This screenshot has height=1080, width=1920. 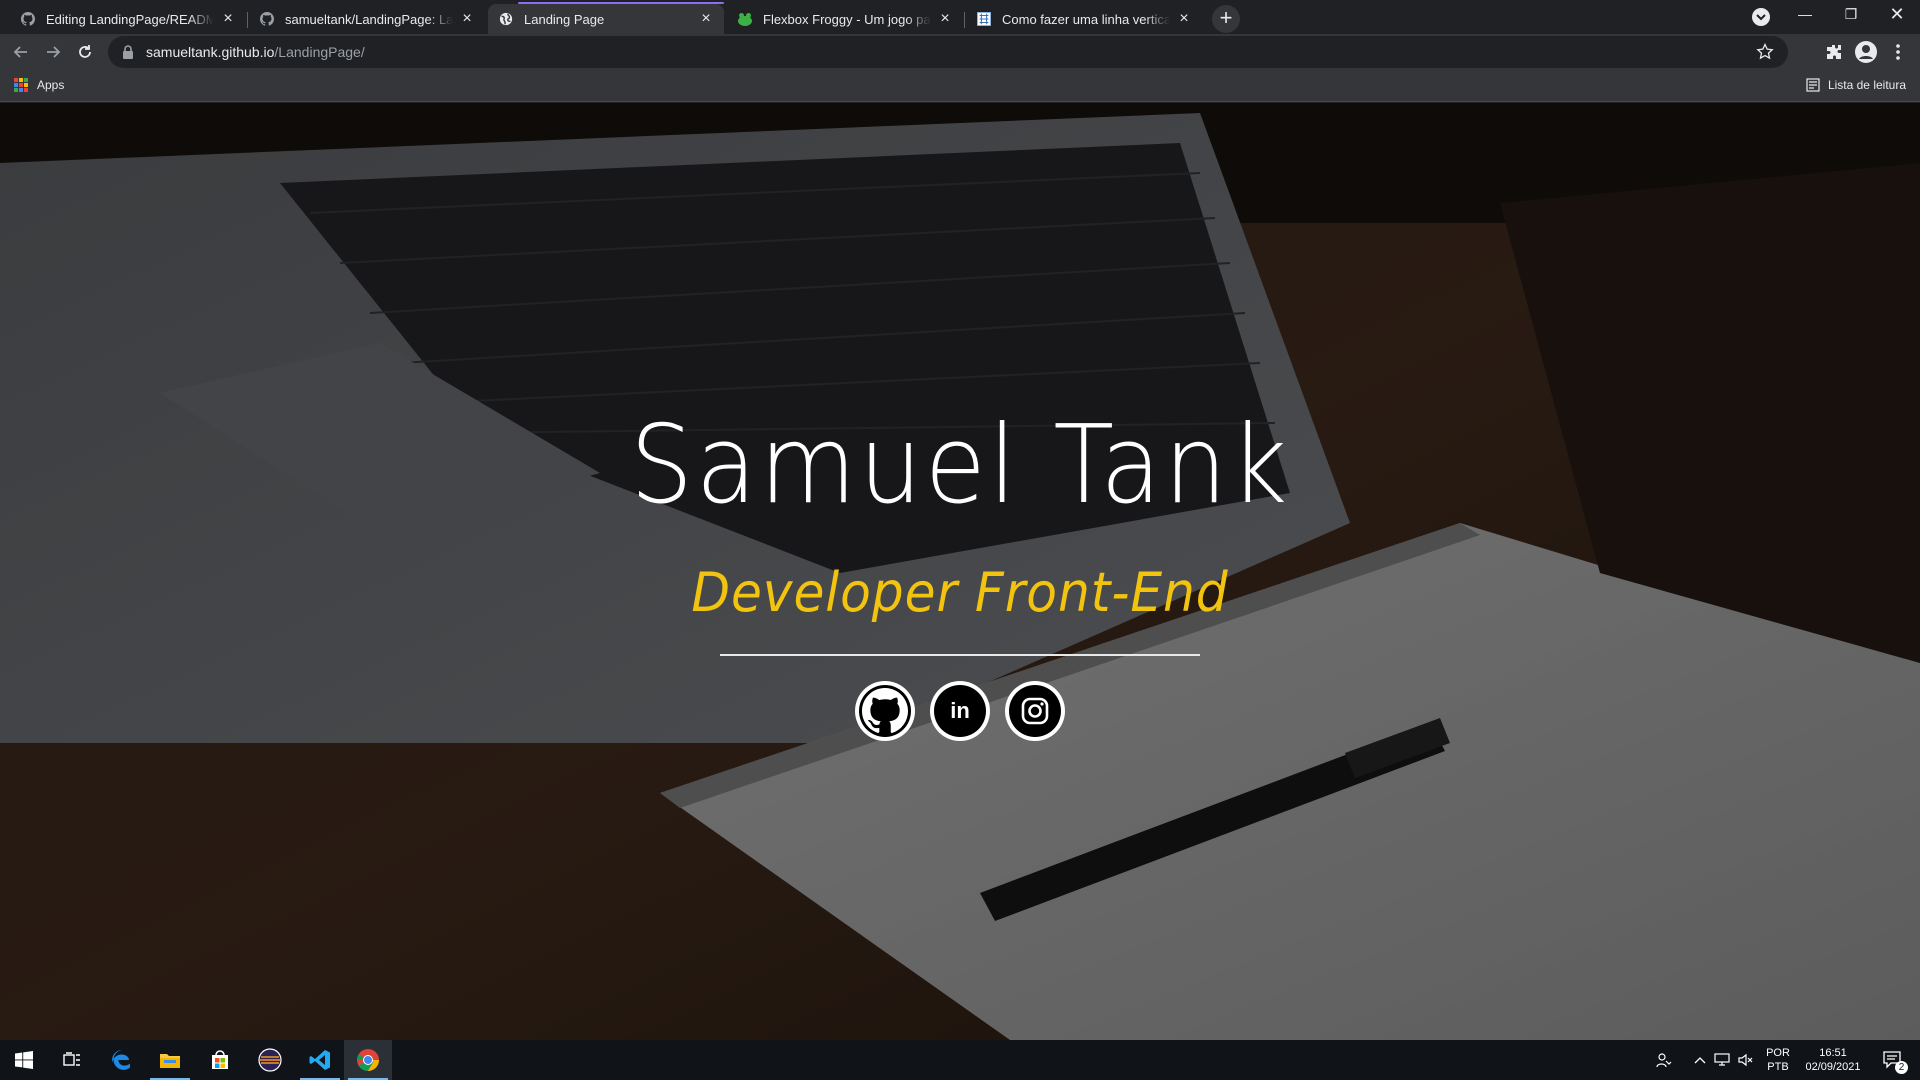 What do you see at coordinates (53, 52) in the screenshot?
I see `forward-icon` at bounding box center [53, 52].